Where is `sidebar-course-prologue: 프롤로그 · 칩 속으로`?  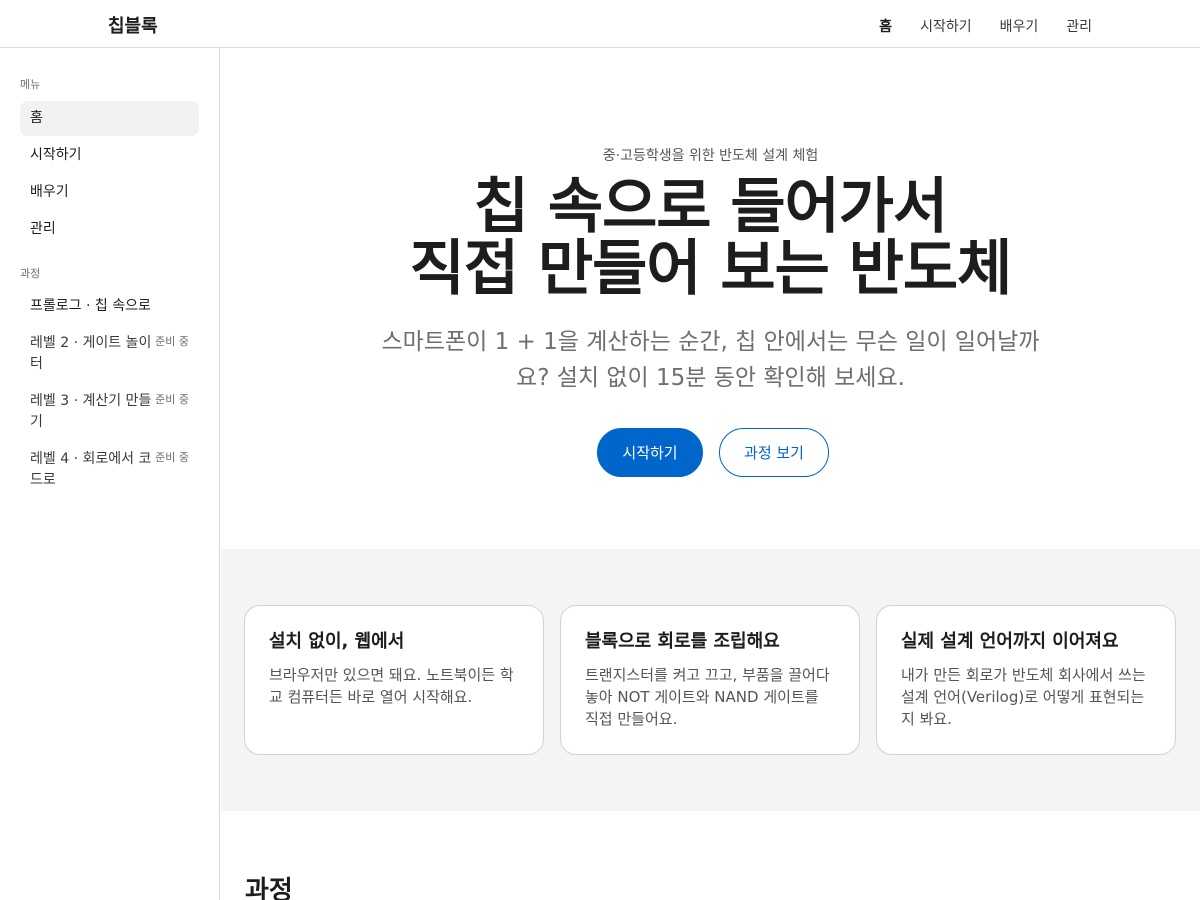
sidebar-course-prologue: 프롤로그 · 칩 속으로 is located at coordinates (109, 306).